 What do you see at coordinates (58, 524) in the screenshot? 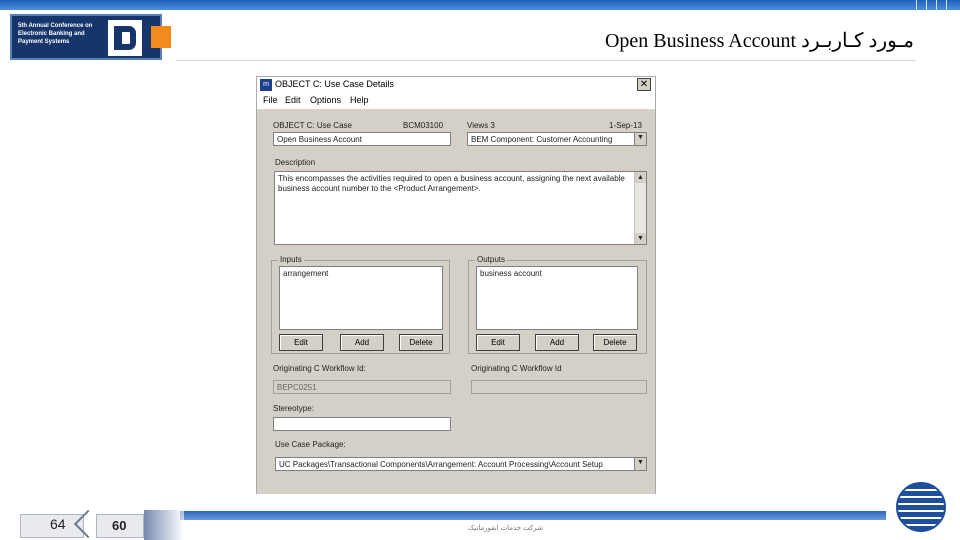
I see `page-number-left: 64` at bounding box center [58, 524].